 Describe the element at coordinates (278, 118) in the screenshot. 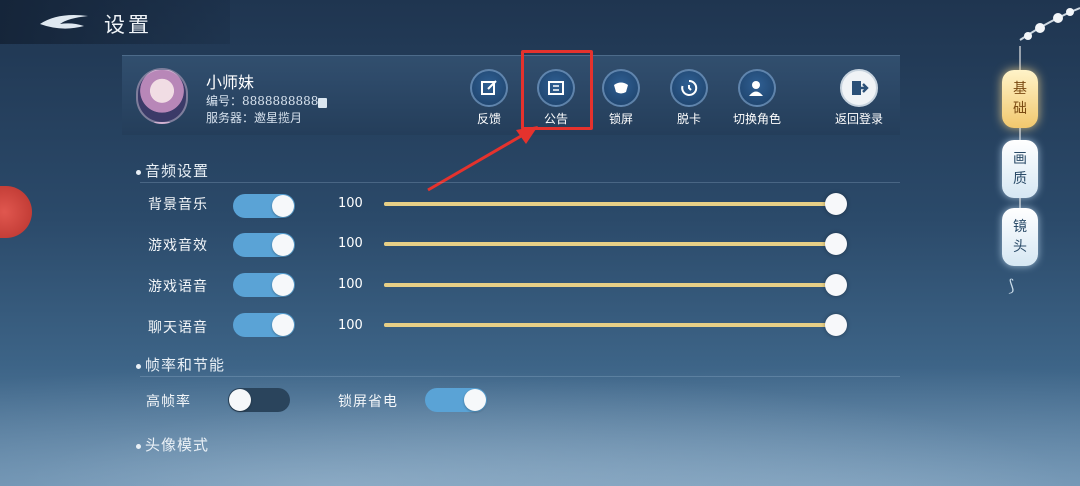

I see `server-value: 邀星揽月` at that location.